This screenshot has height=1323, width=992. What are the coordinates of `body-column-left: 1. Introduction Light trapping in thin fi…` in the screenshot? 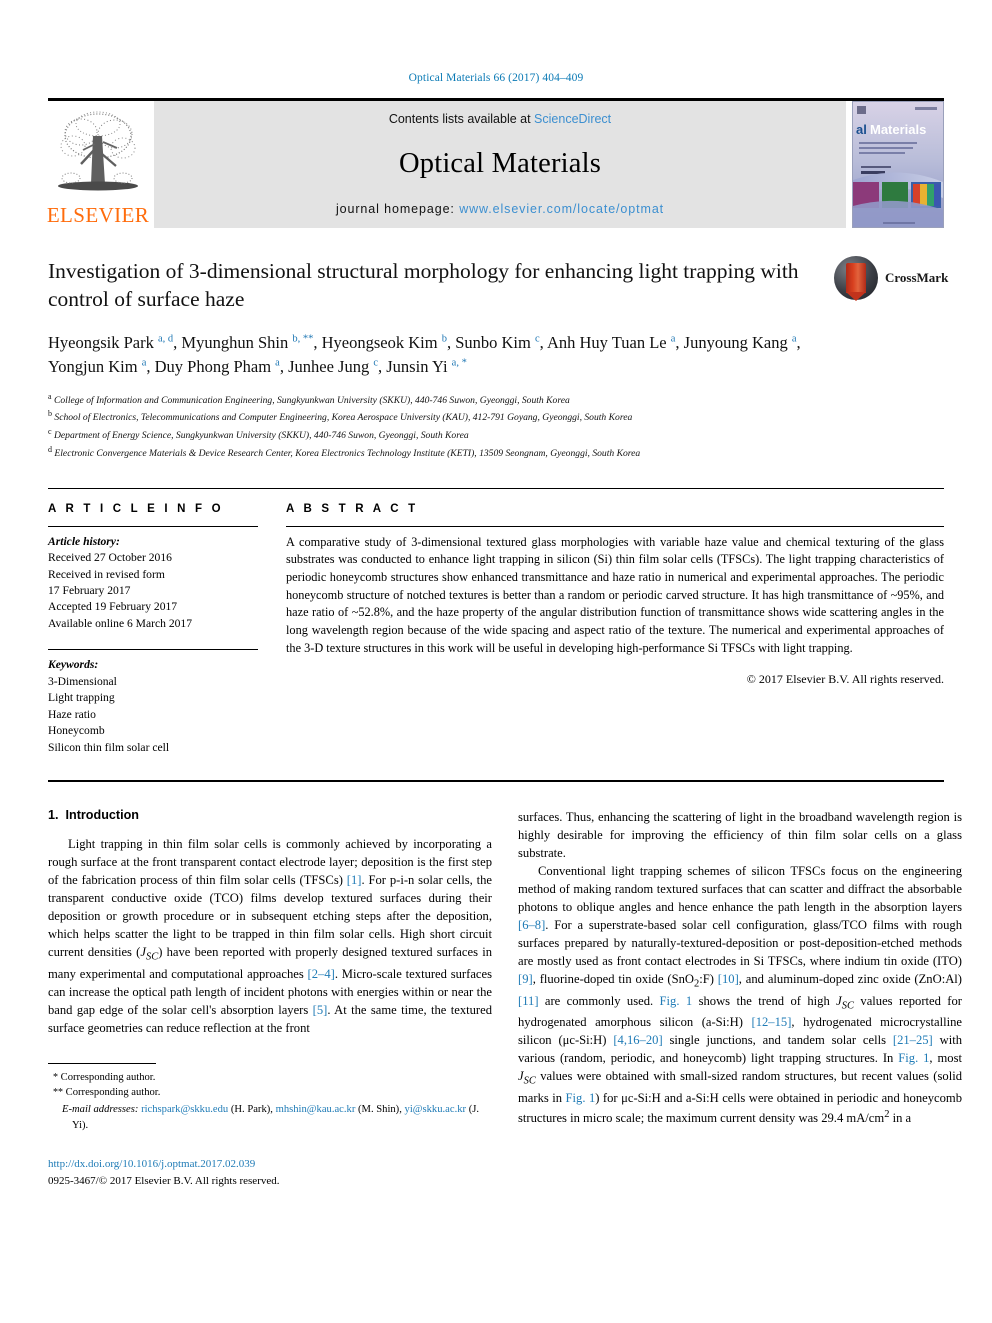 It's located at (270, 998).